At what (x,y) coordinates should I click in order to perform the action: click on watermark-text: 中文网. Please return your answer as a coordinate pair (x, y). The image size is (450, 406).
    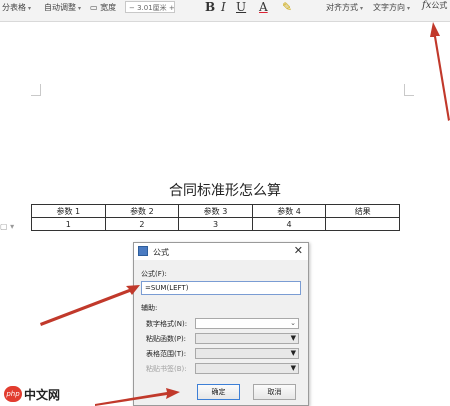
    Looking at the image, I should click on (42, 395).